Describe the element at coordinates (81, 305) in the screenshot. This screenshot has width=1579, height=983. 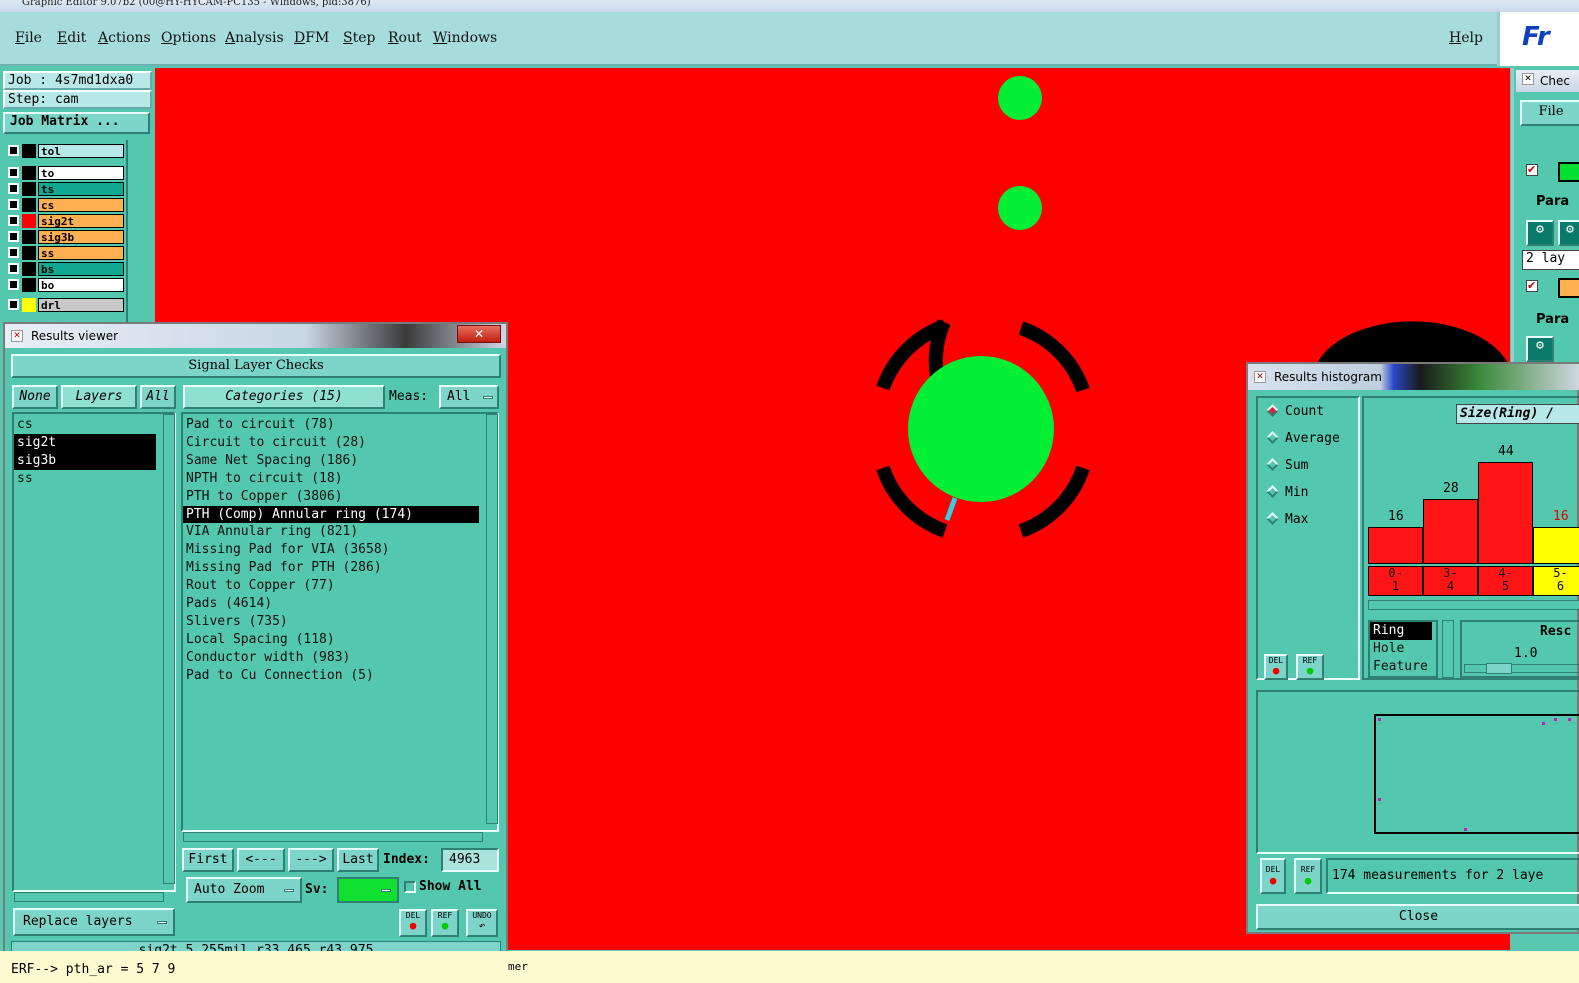
I see `layer-name: drl` at that location.